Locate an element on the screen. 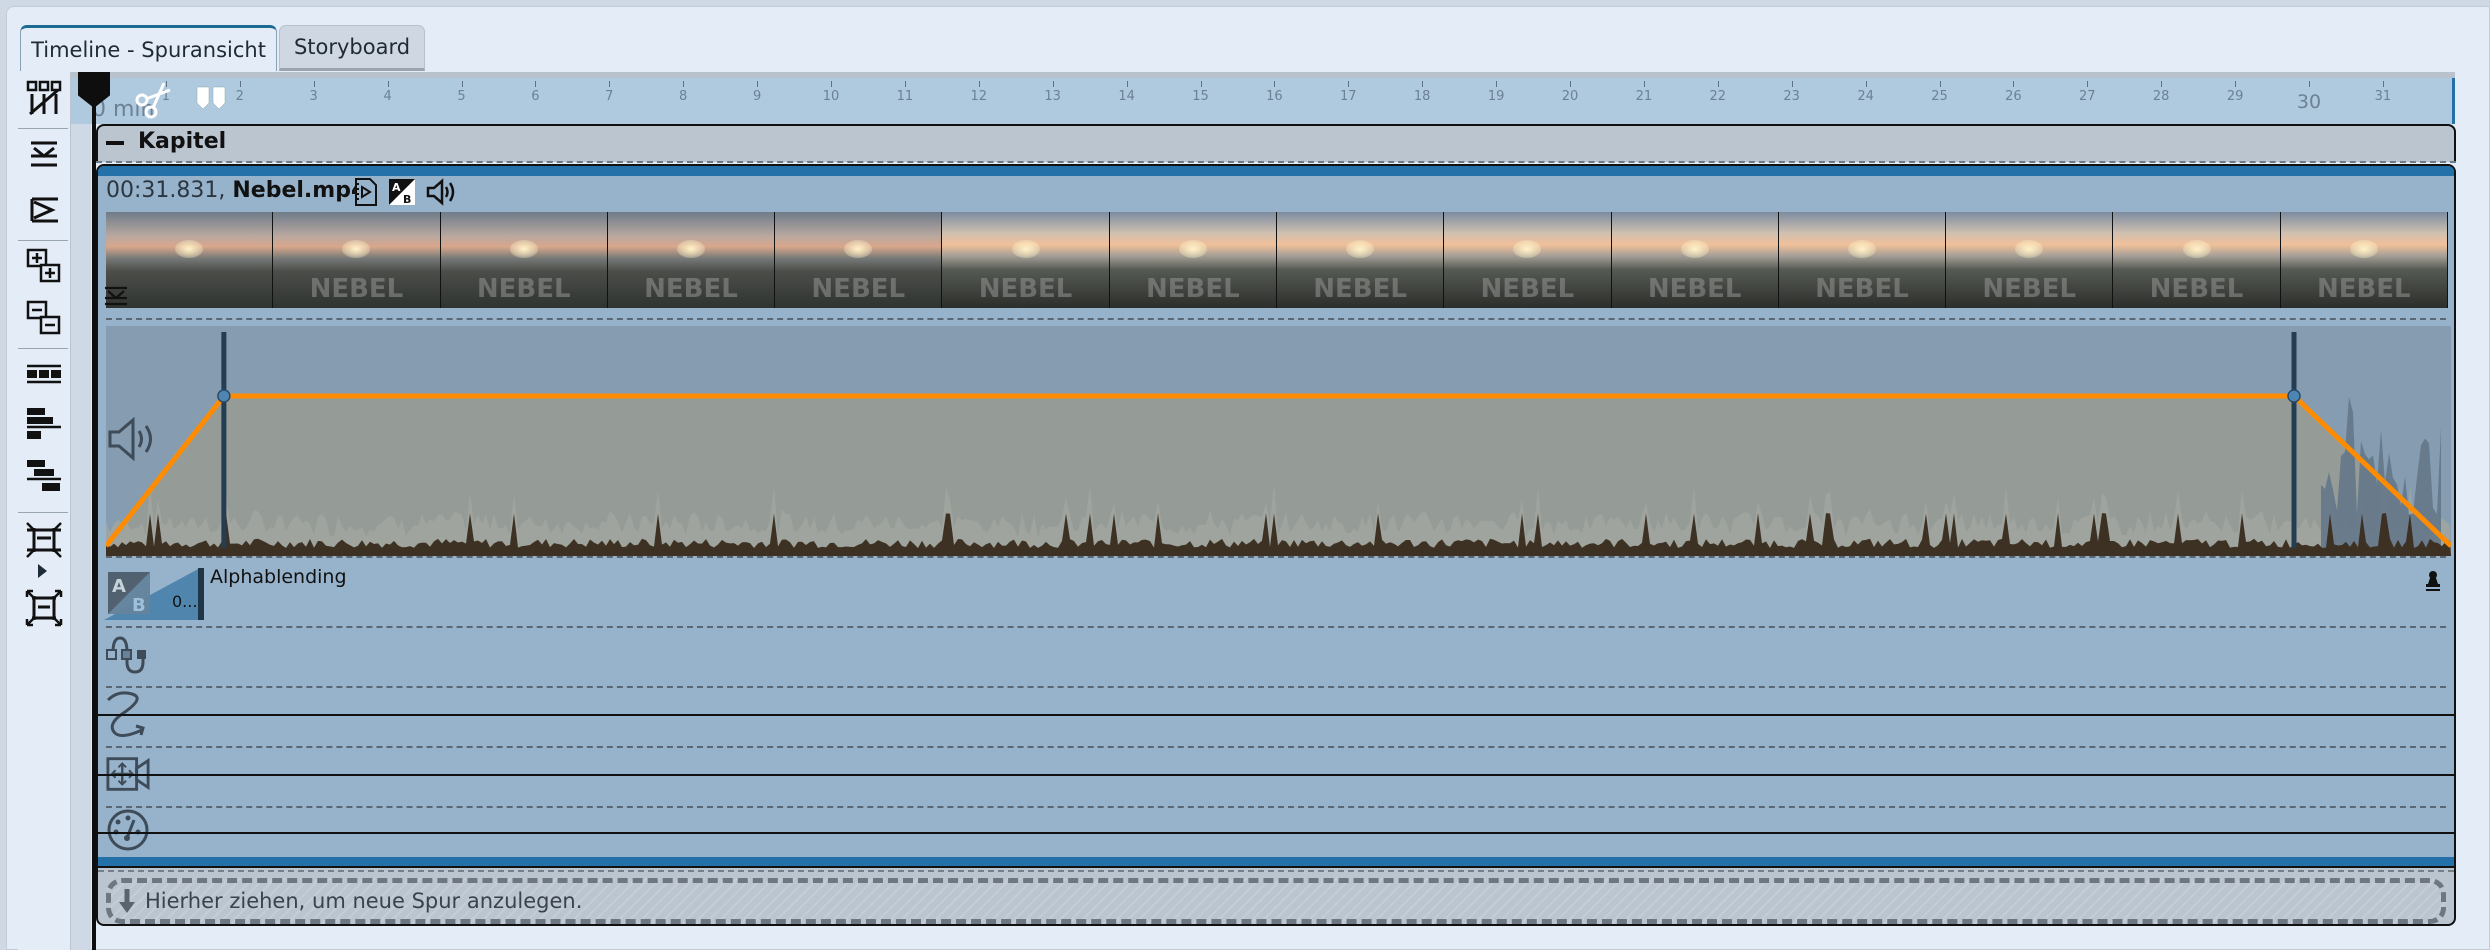  film-strip-button is located at coordinates (44, 374).